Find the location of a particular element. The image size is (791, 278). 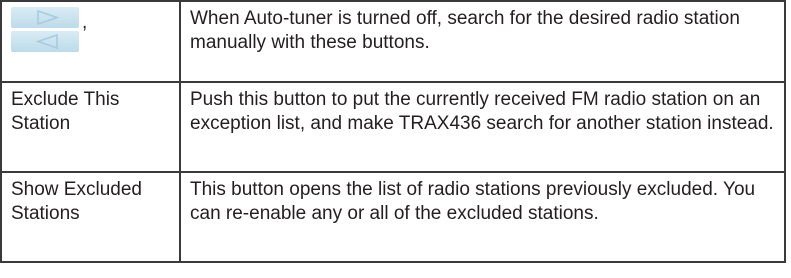

arrow-right-icon is located at coordinates (48, 17).